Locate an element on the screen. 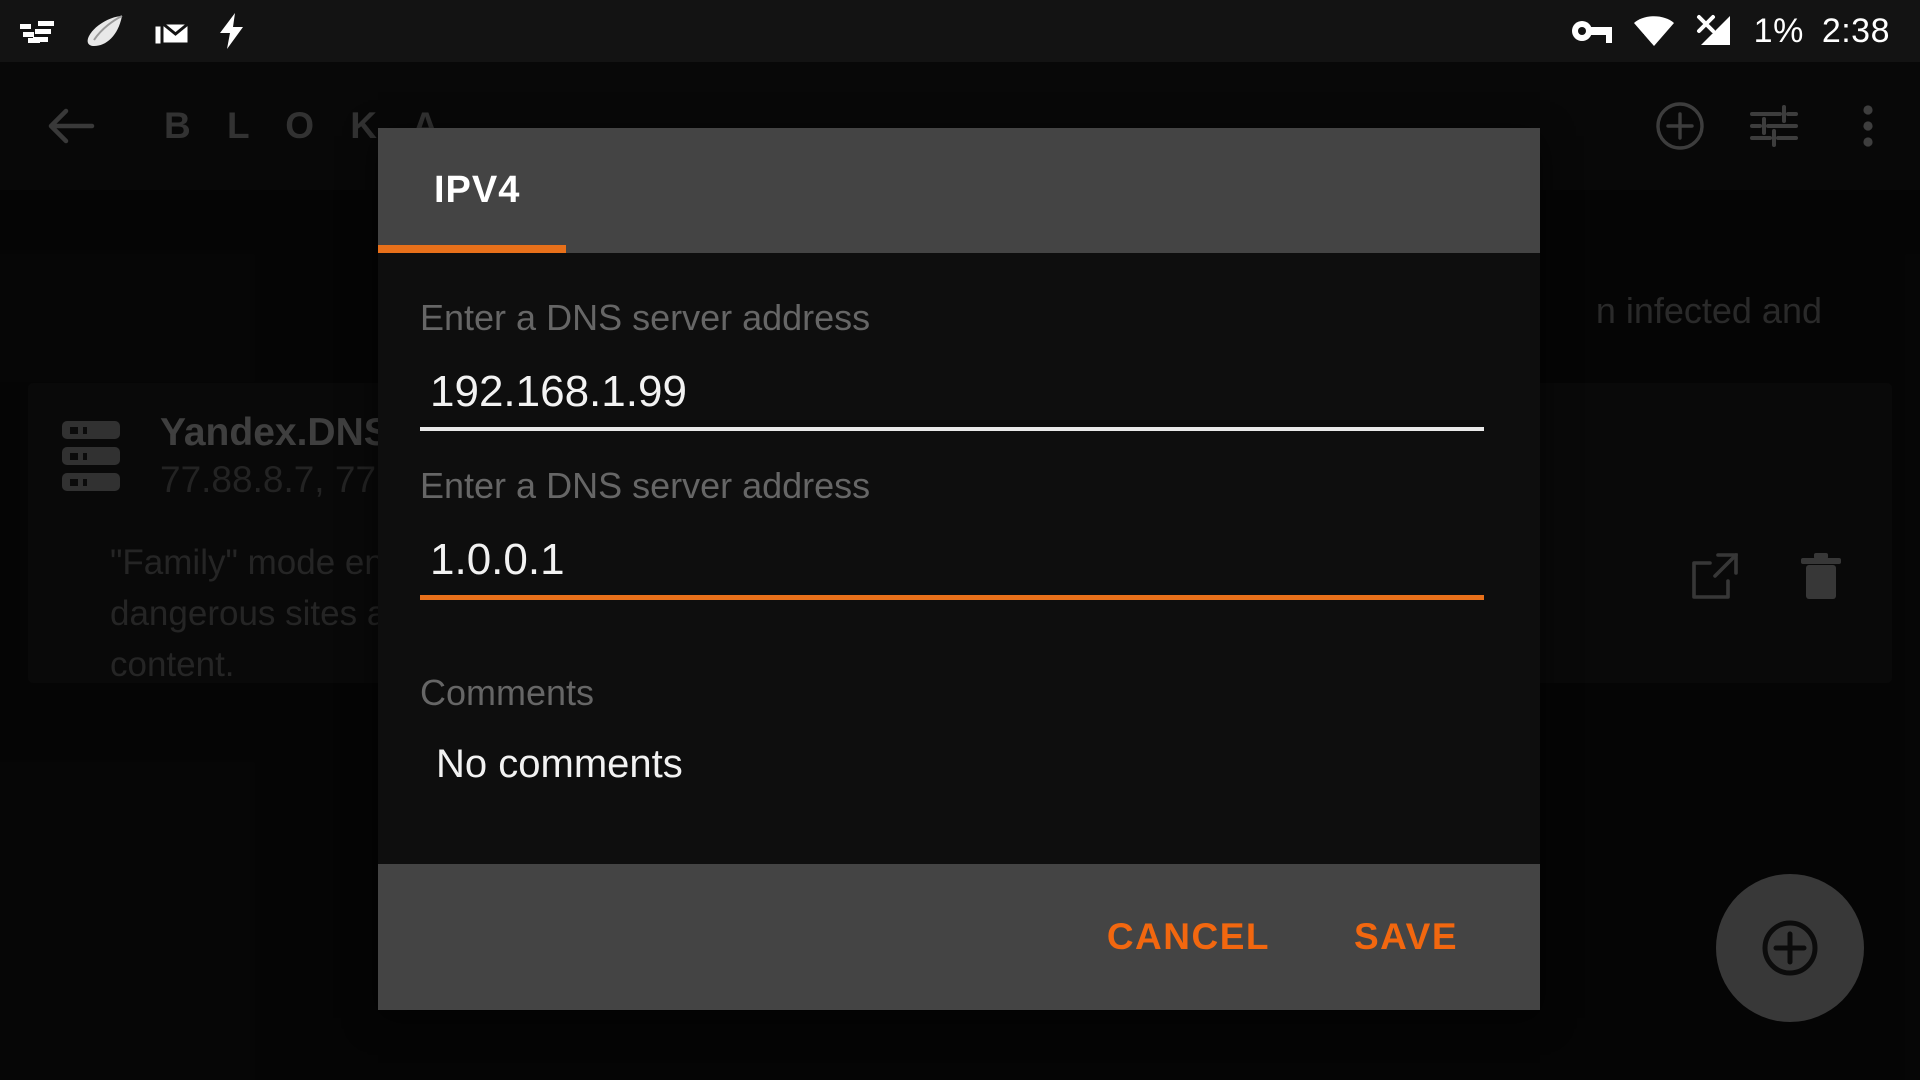  dns-field-2: Enter a DNS server address 1.0.0.1 is located at coordinates (952, 532).